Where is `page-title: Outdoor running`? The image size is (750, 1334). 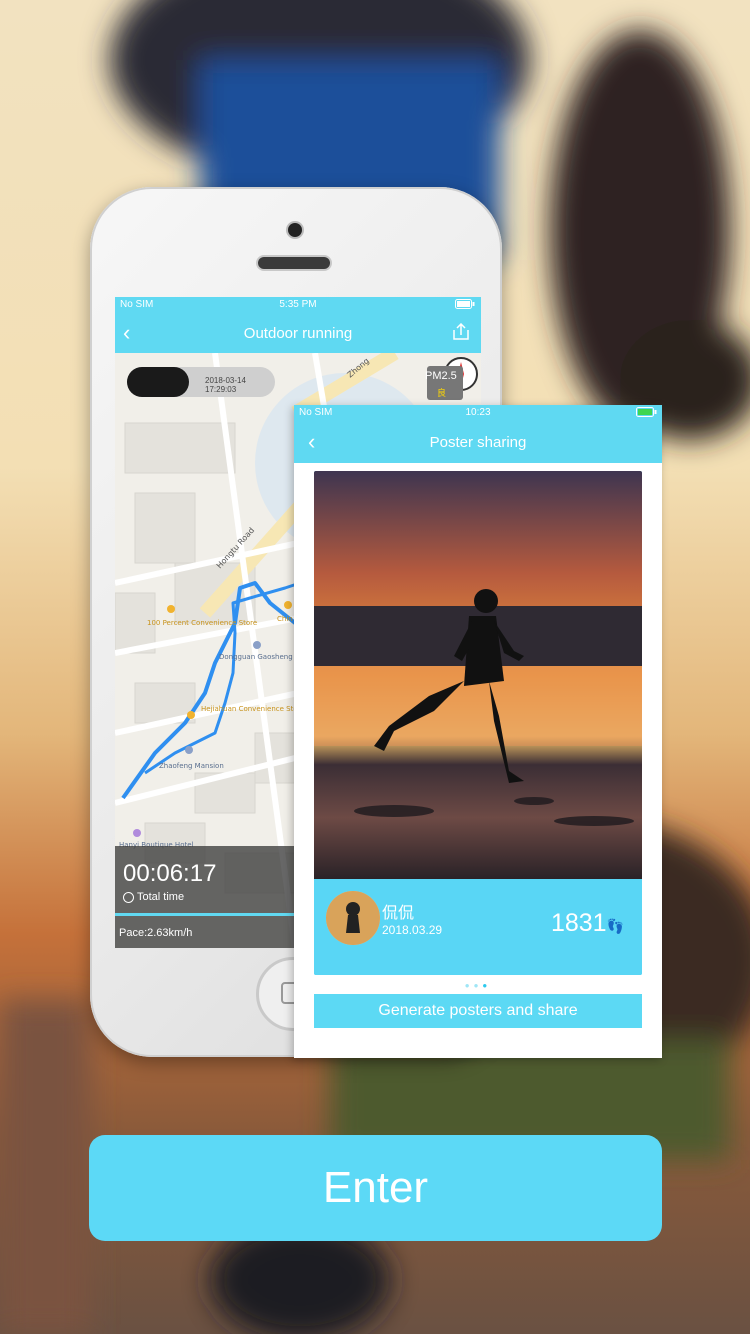 page-title: Outdoor running is located at coordinates (298, 333).